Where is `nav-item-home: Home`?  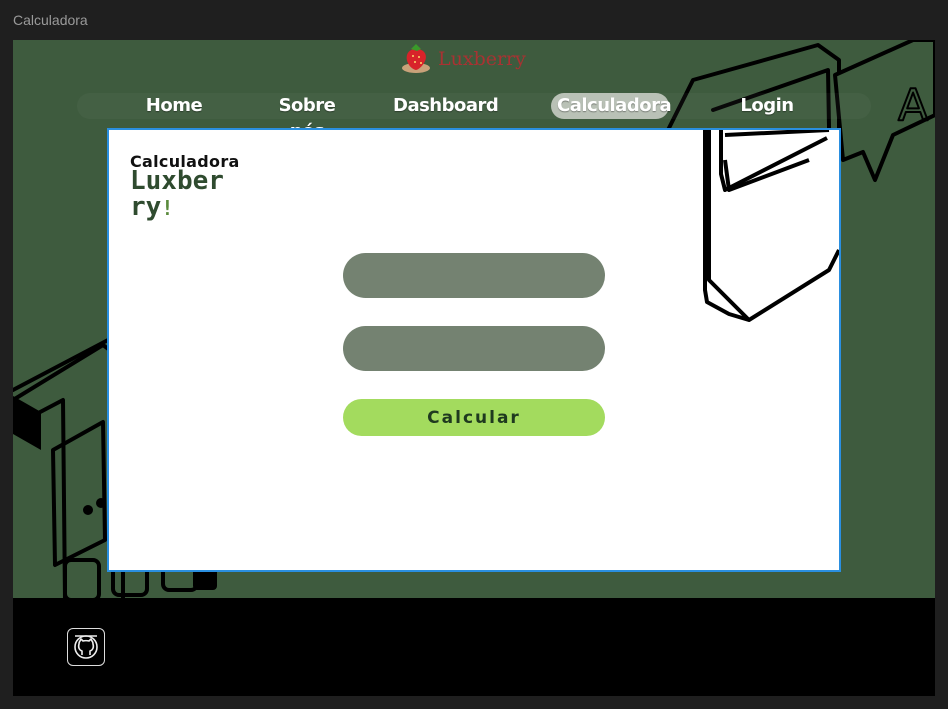 nav-item-home: Home is located at coordinates (174, 106).